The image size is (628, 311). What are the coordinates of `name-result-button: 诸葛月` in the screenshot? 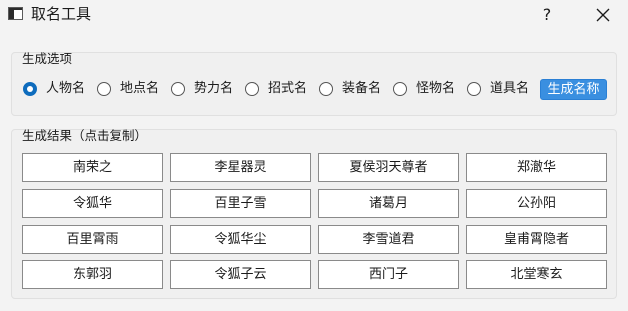 It's located at (388, 203).